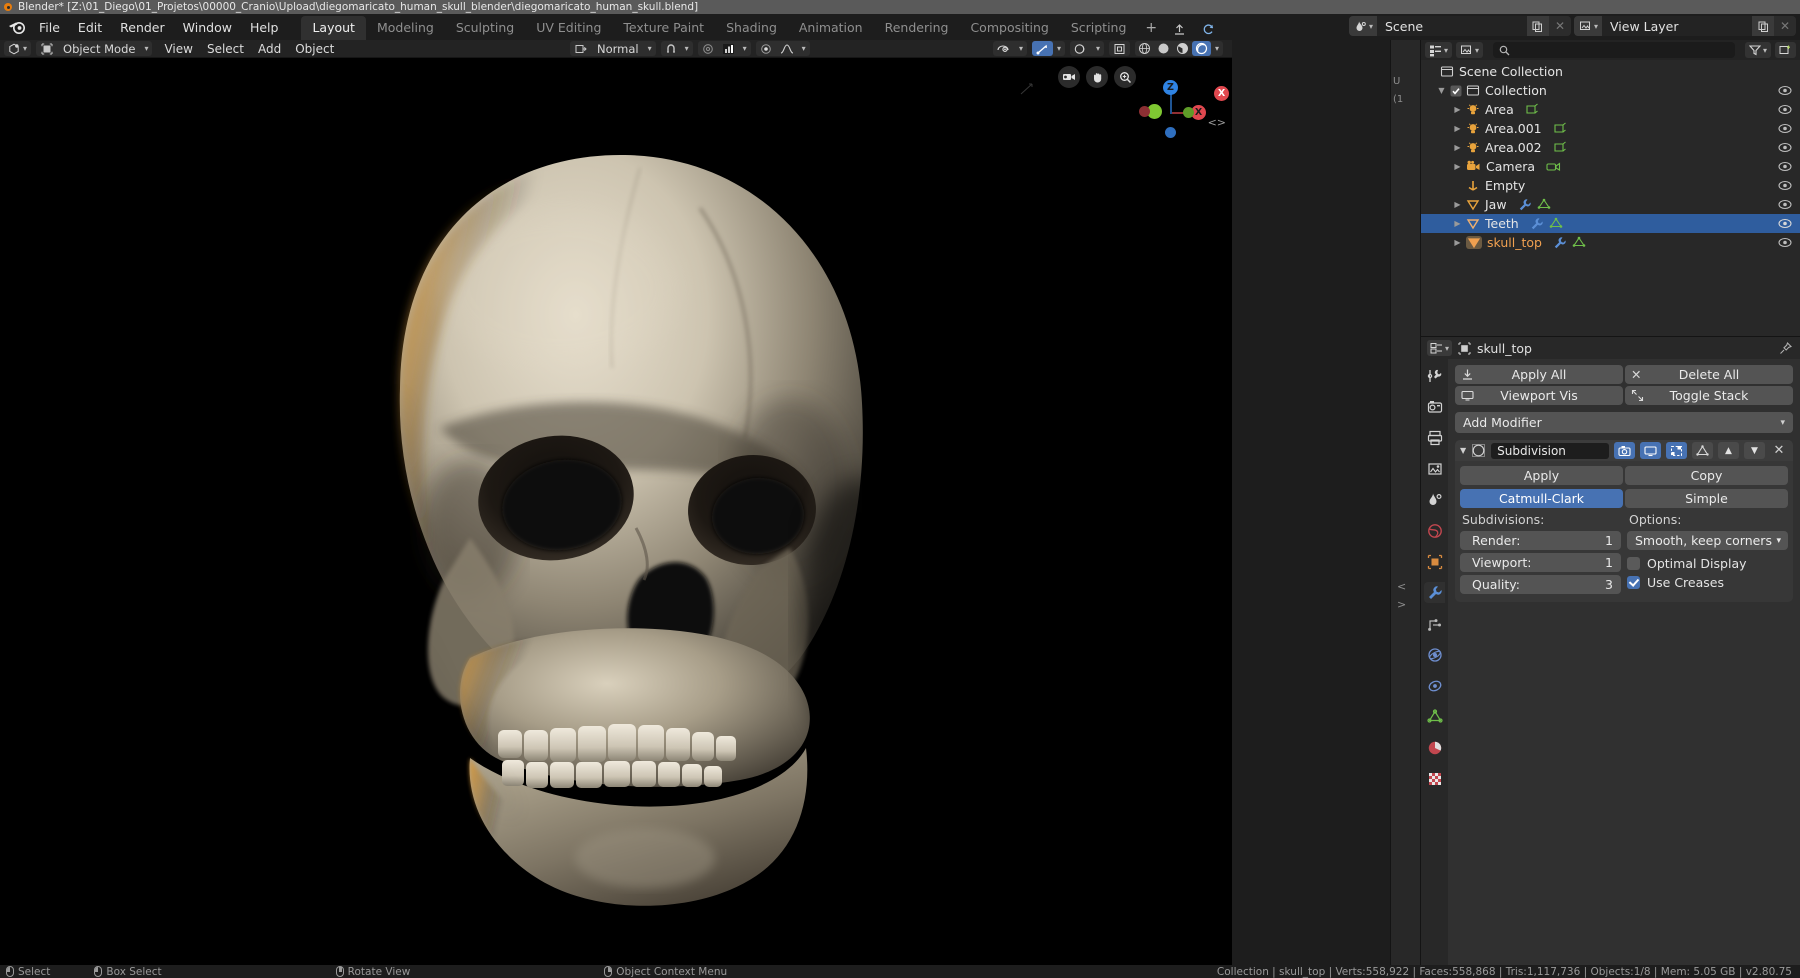 Image resolution: width=1800 pixels, height=978 pixels. What do you see at coordinates (1785, 242) in the screenshot?
I see `skulltop-visibility-eye-icon` at bounding box center [1785, 242].